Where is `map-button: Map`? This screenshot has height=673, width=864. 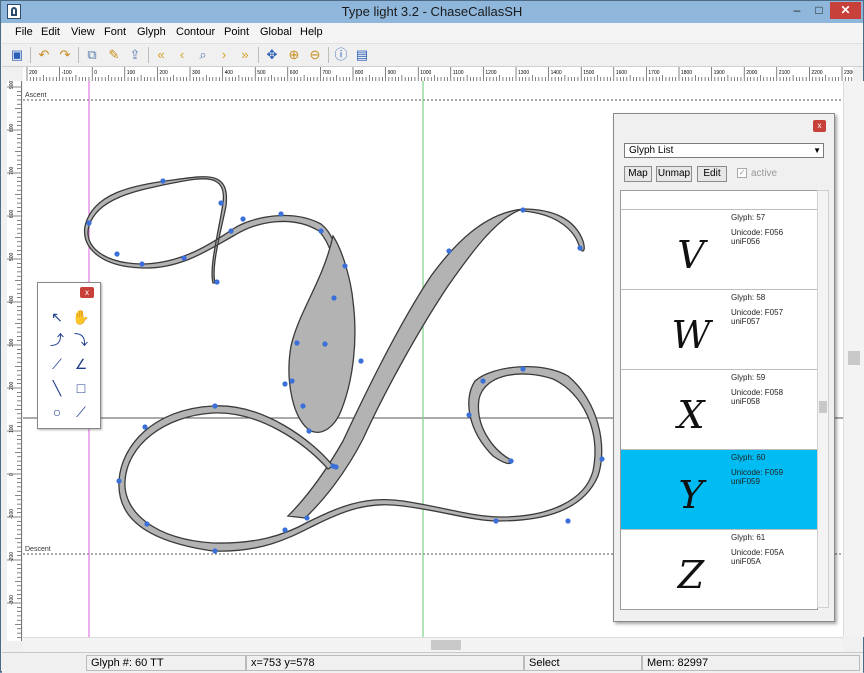
map-button: Map is located at coordinates (638, 174).